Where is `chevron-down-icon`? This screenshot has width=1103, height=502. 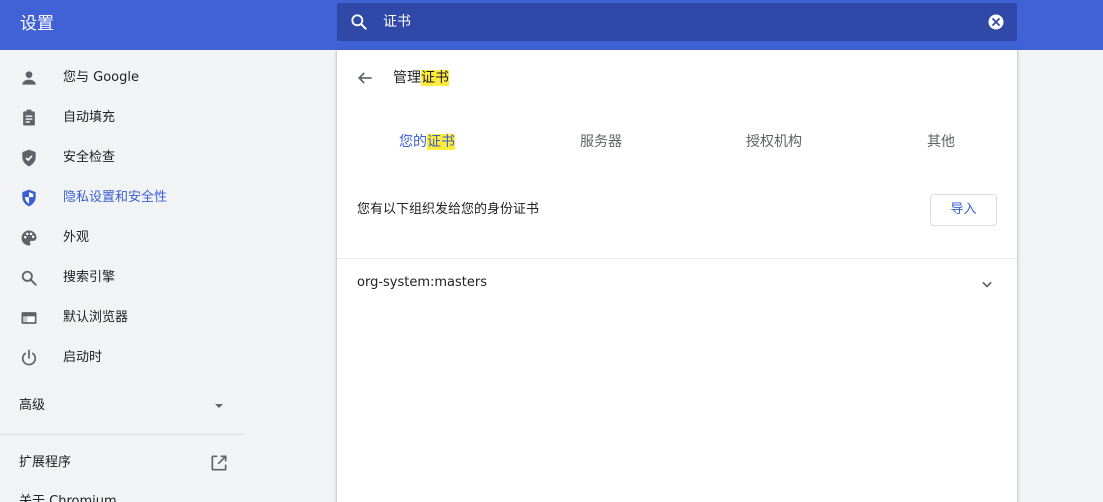
chevron-down-icon is located at coordinates (987, 284).